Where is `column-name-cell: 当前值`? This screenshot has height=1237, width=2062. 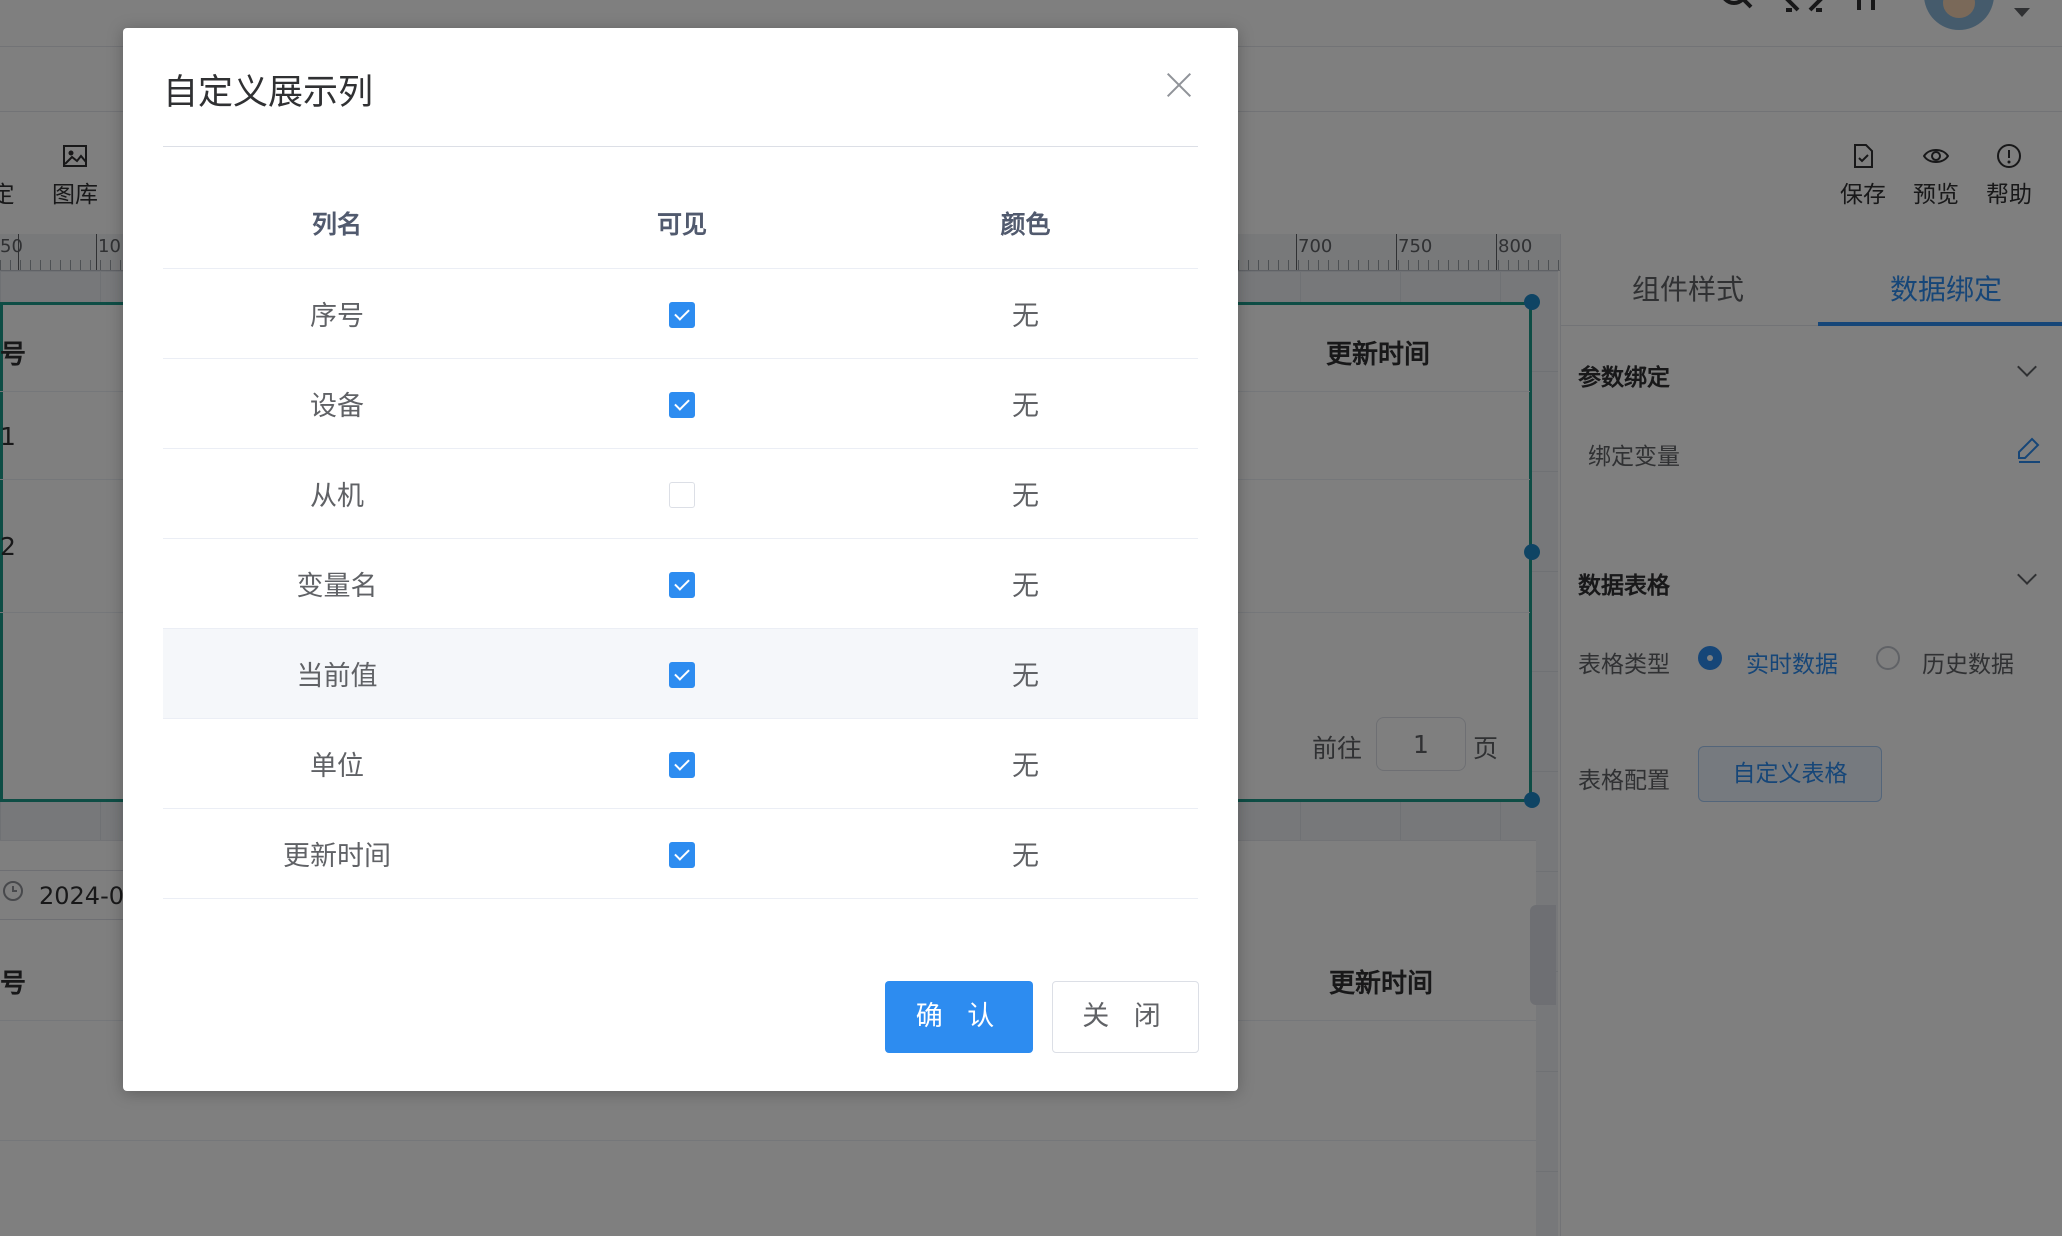 column-name-cell: 当前值 is located at coordinates (337, 673).